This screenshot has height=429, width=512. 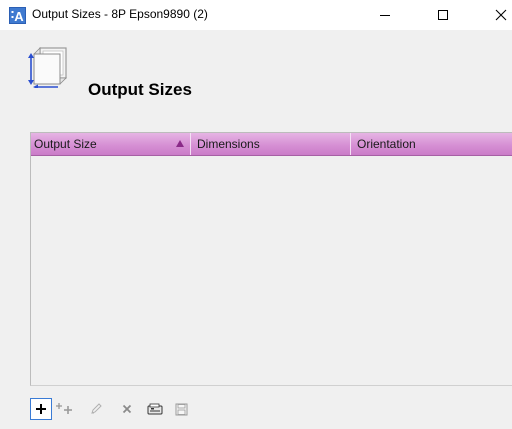 I want to click on import-button, so click(x=155, y=409).